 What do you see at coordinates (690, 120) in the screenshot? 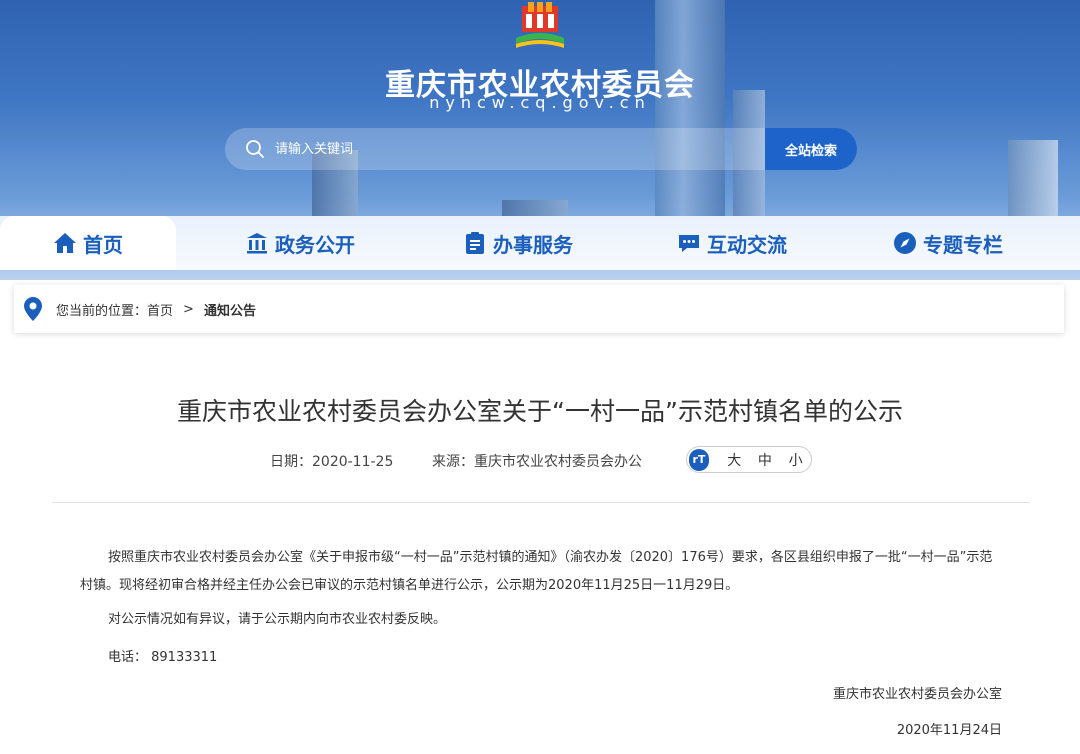
I see `skyline-building` at bounding box center [690, 120].